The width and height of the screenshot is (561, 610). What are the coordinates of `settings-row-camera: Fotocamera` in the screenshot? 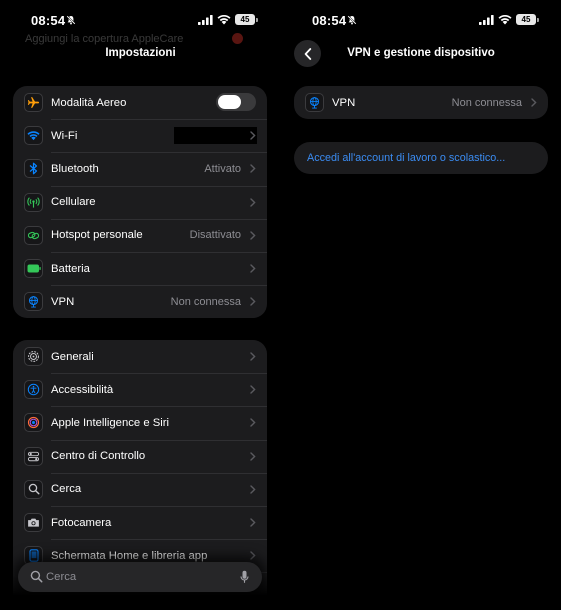 It's located at (140, 522).